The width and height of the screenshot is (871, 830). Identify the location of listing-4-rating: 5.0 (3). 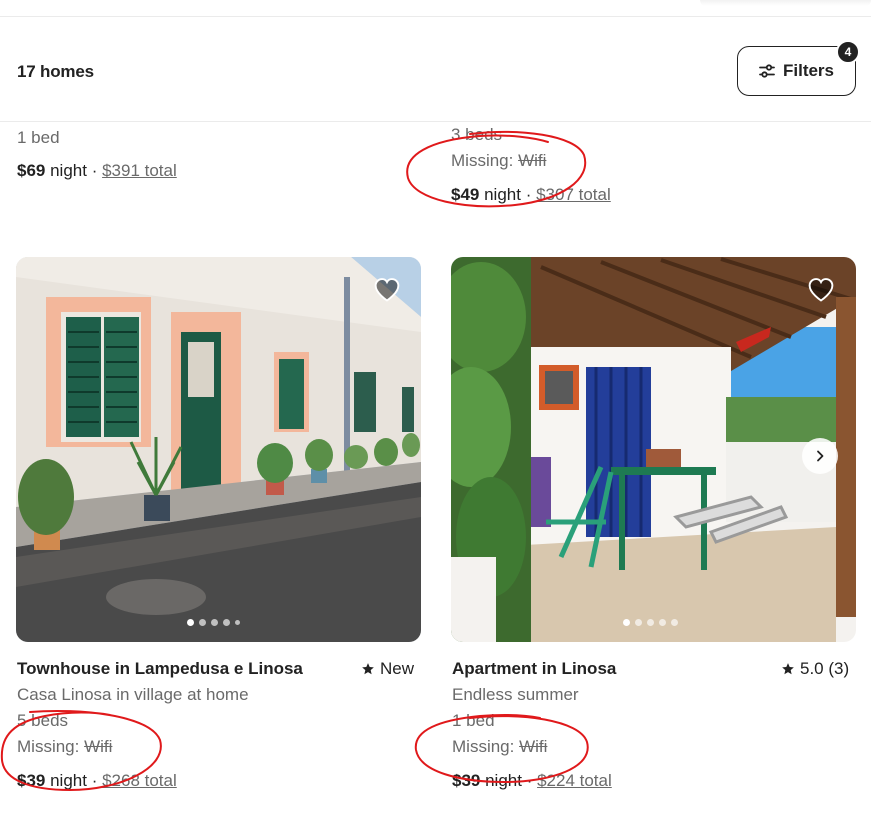
(815, 669).